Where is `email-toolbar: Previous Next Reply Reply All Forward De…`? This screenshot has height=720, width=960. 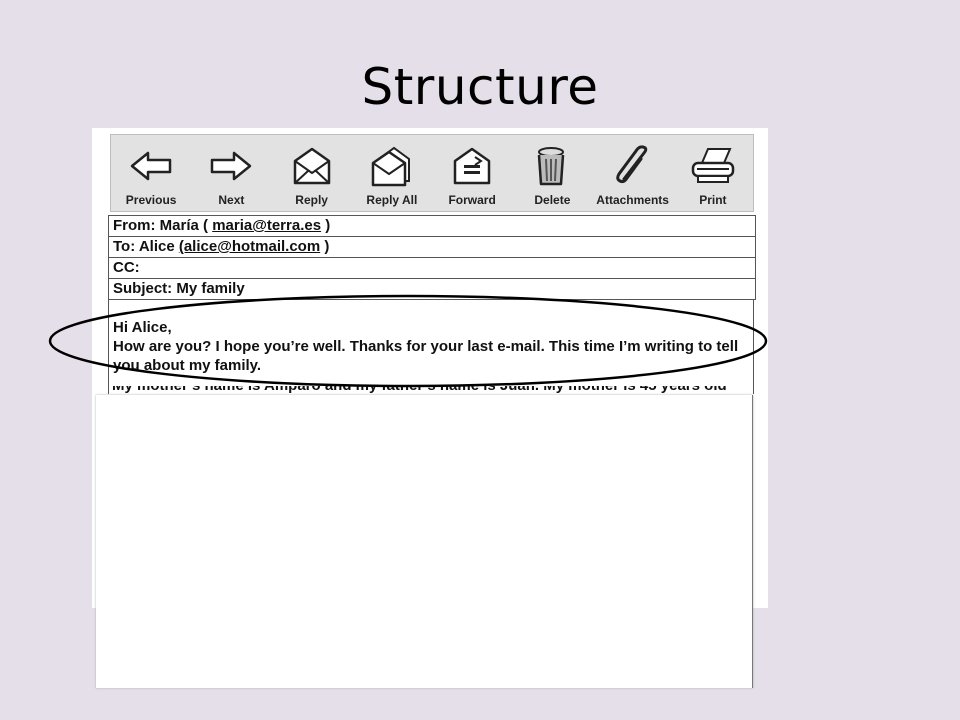 email-toolbar: Previous Next Reply Reply All Forward De… is located at coordinates (432, 173).